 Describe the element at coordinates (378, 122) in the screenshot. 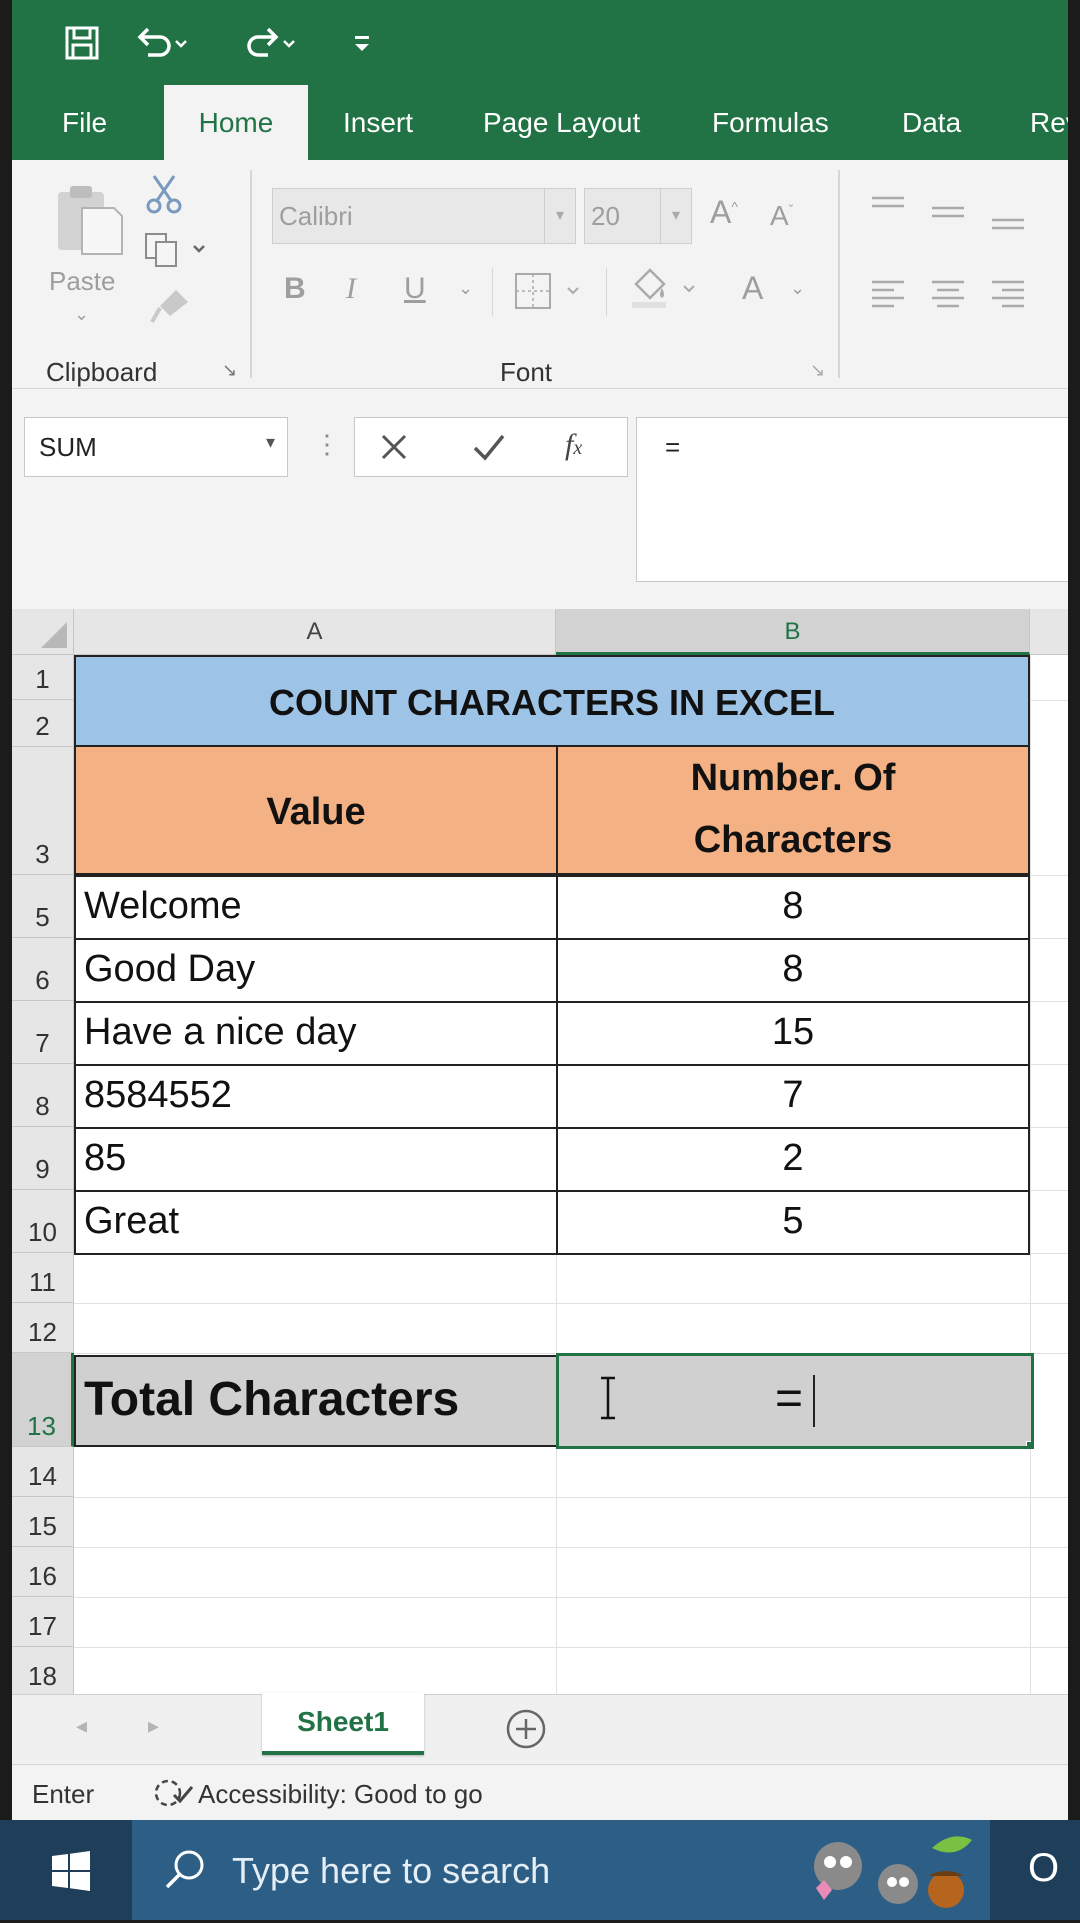

I see `tab-insert: Insert` at that location.